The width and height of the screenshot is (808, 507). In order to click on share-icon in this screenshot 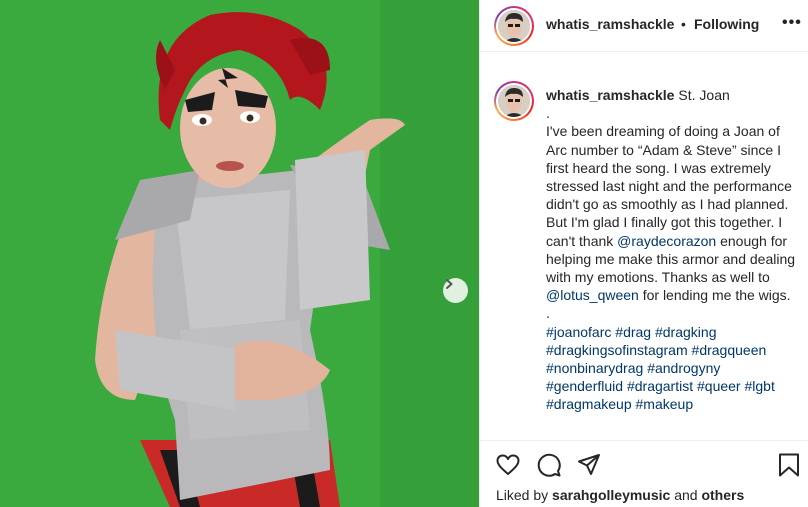, I will do `click(589, 465)`.